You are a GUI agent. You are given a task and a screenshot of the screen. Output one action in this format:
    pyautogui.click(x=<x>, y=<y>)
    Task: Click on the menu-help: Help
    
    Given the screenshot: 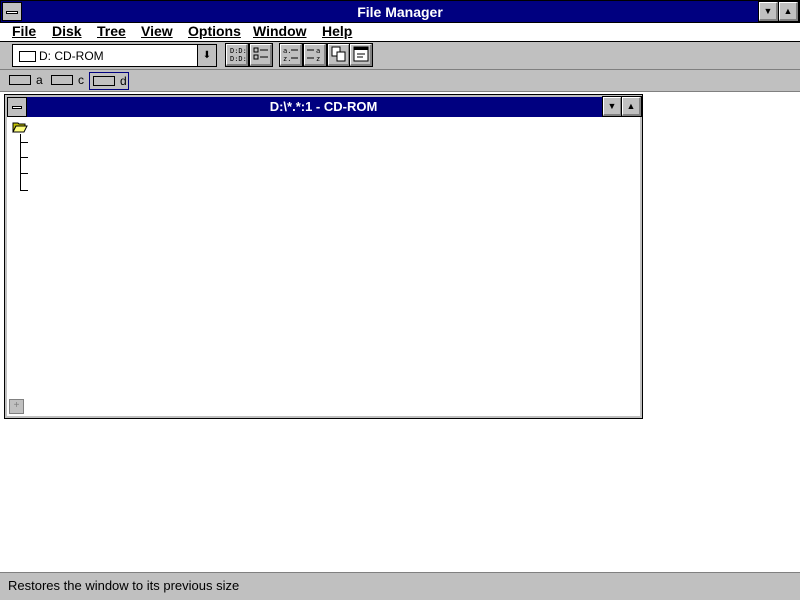 What is the action you would take?
    pyautogui.click(x=337, y=31)
    